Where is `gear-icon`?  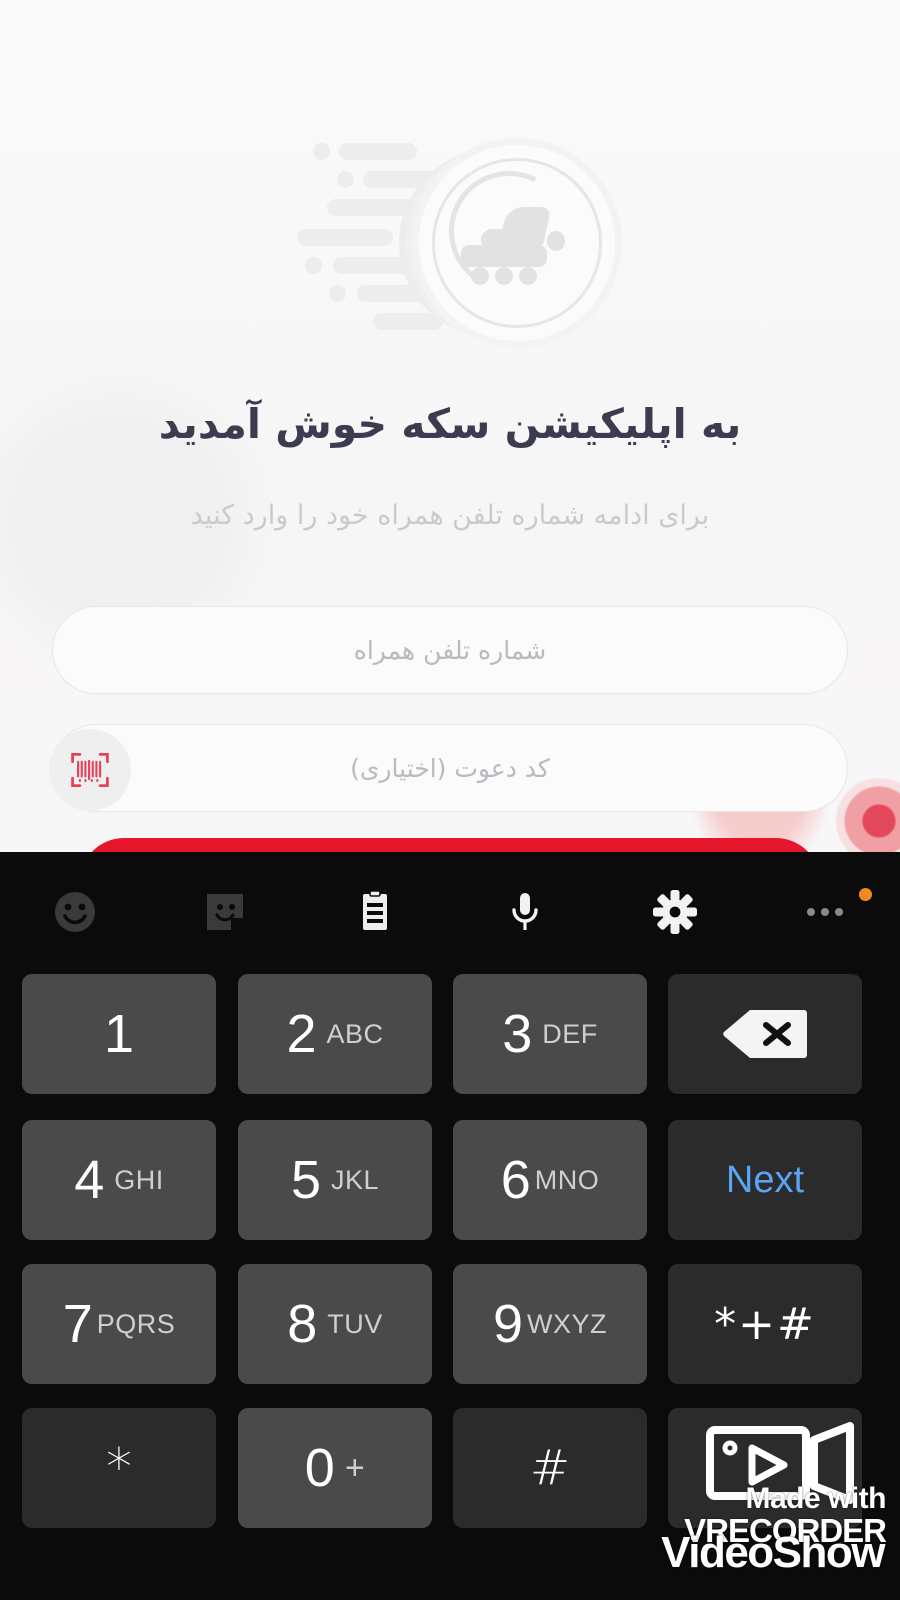 gear-icon is located at coordinates (675, 912).